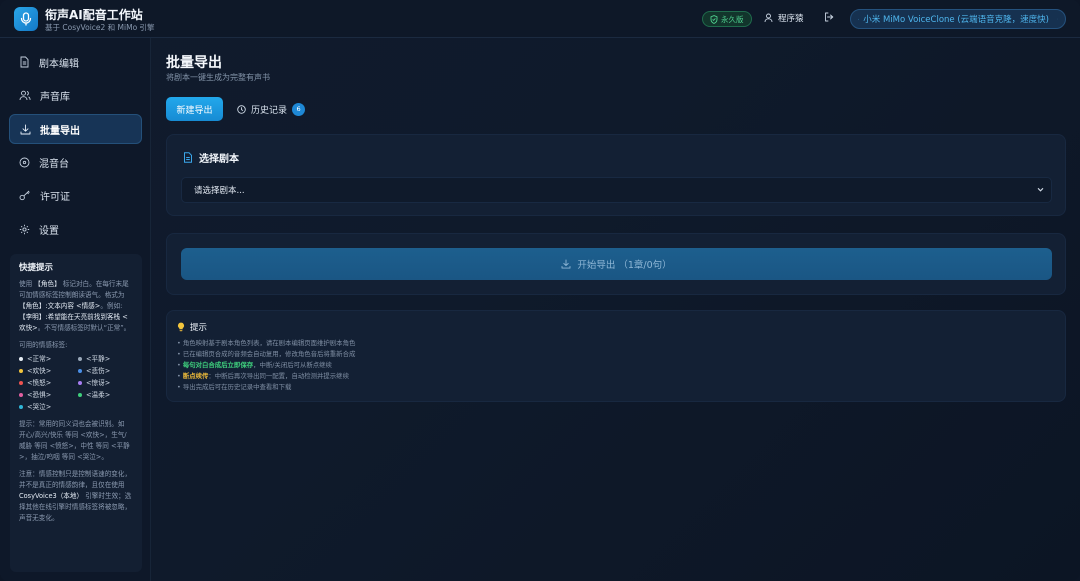  I want to click on license-badge: 永久版, so click(727, 19).